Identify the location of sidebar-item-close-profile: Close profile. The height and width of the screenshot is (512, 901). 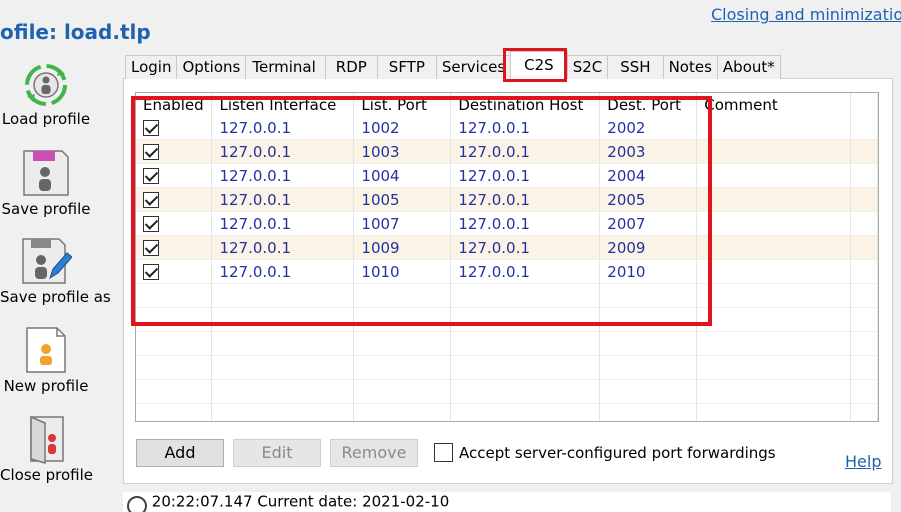
(47, 449).